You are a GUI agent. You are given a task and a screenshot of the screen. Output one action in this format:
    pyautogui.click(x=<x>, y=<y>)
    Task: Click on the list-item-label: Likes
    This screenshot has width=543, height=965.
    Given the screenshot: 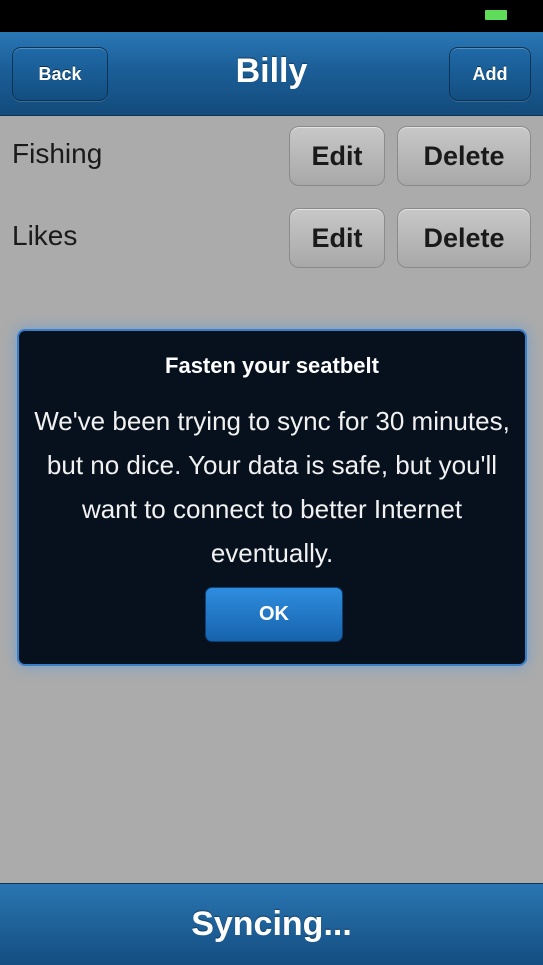 What is the action you would take?
    pyautogui.click(x=45, y=235)
    